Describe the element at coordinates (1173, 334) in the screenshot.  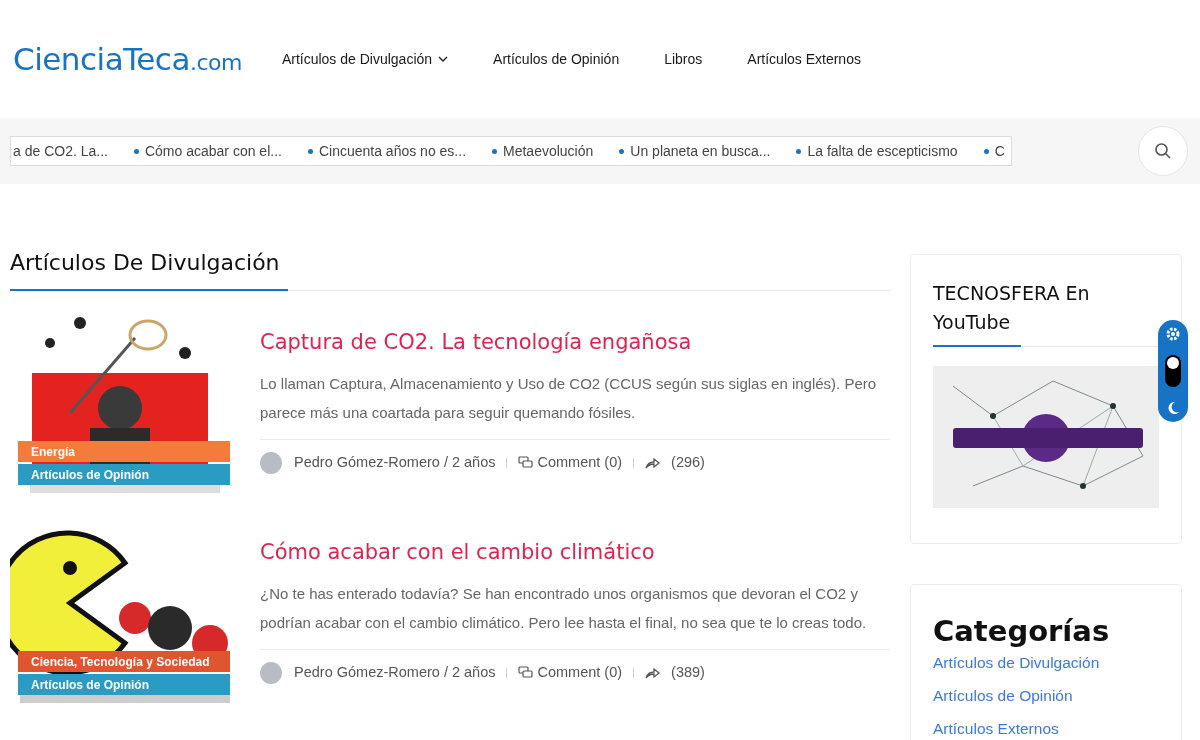
I see `settings-icon` at that location.